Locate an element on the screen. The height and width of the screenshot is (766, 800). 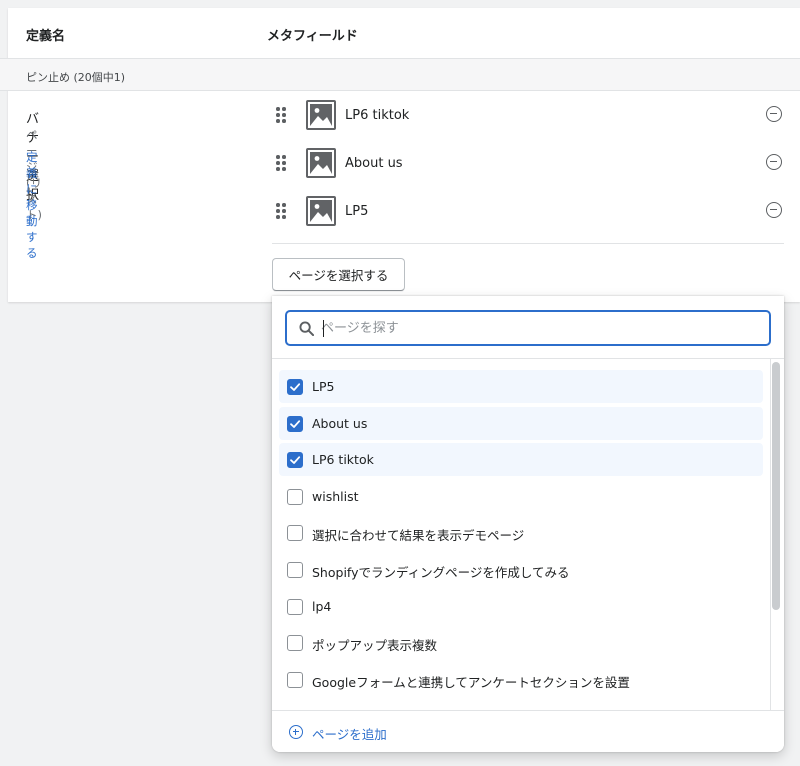
page-option: lp4 is located at coordinates (521, 606).